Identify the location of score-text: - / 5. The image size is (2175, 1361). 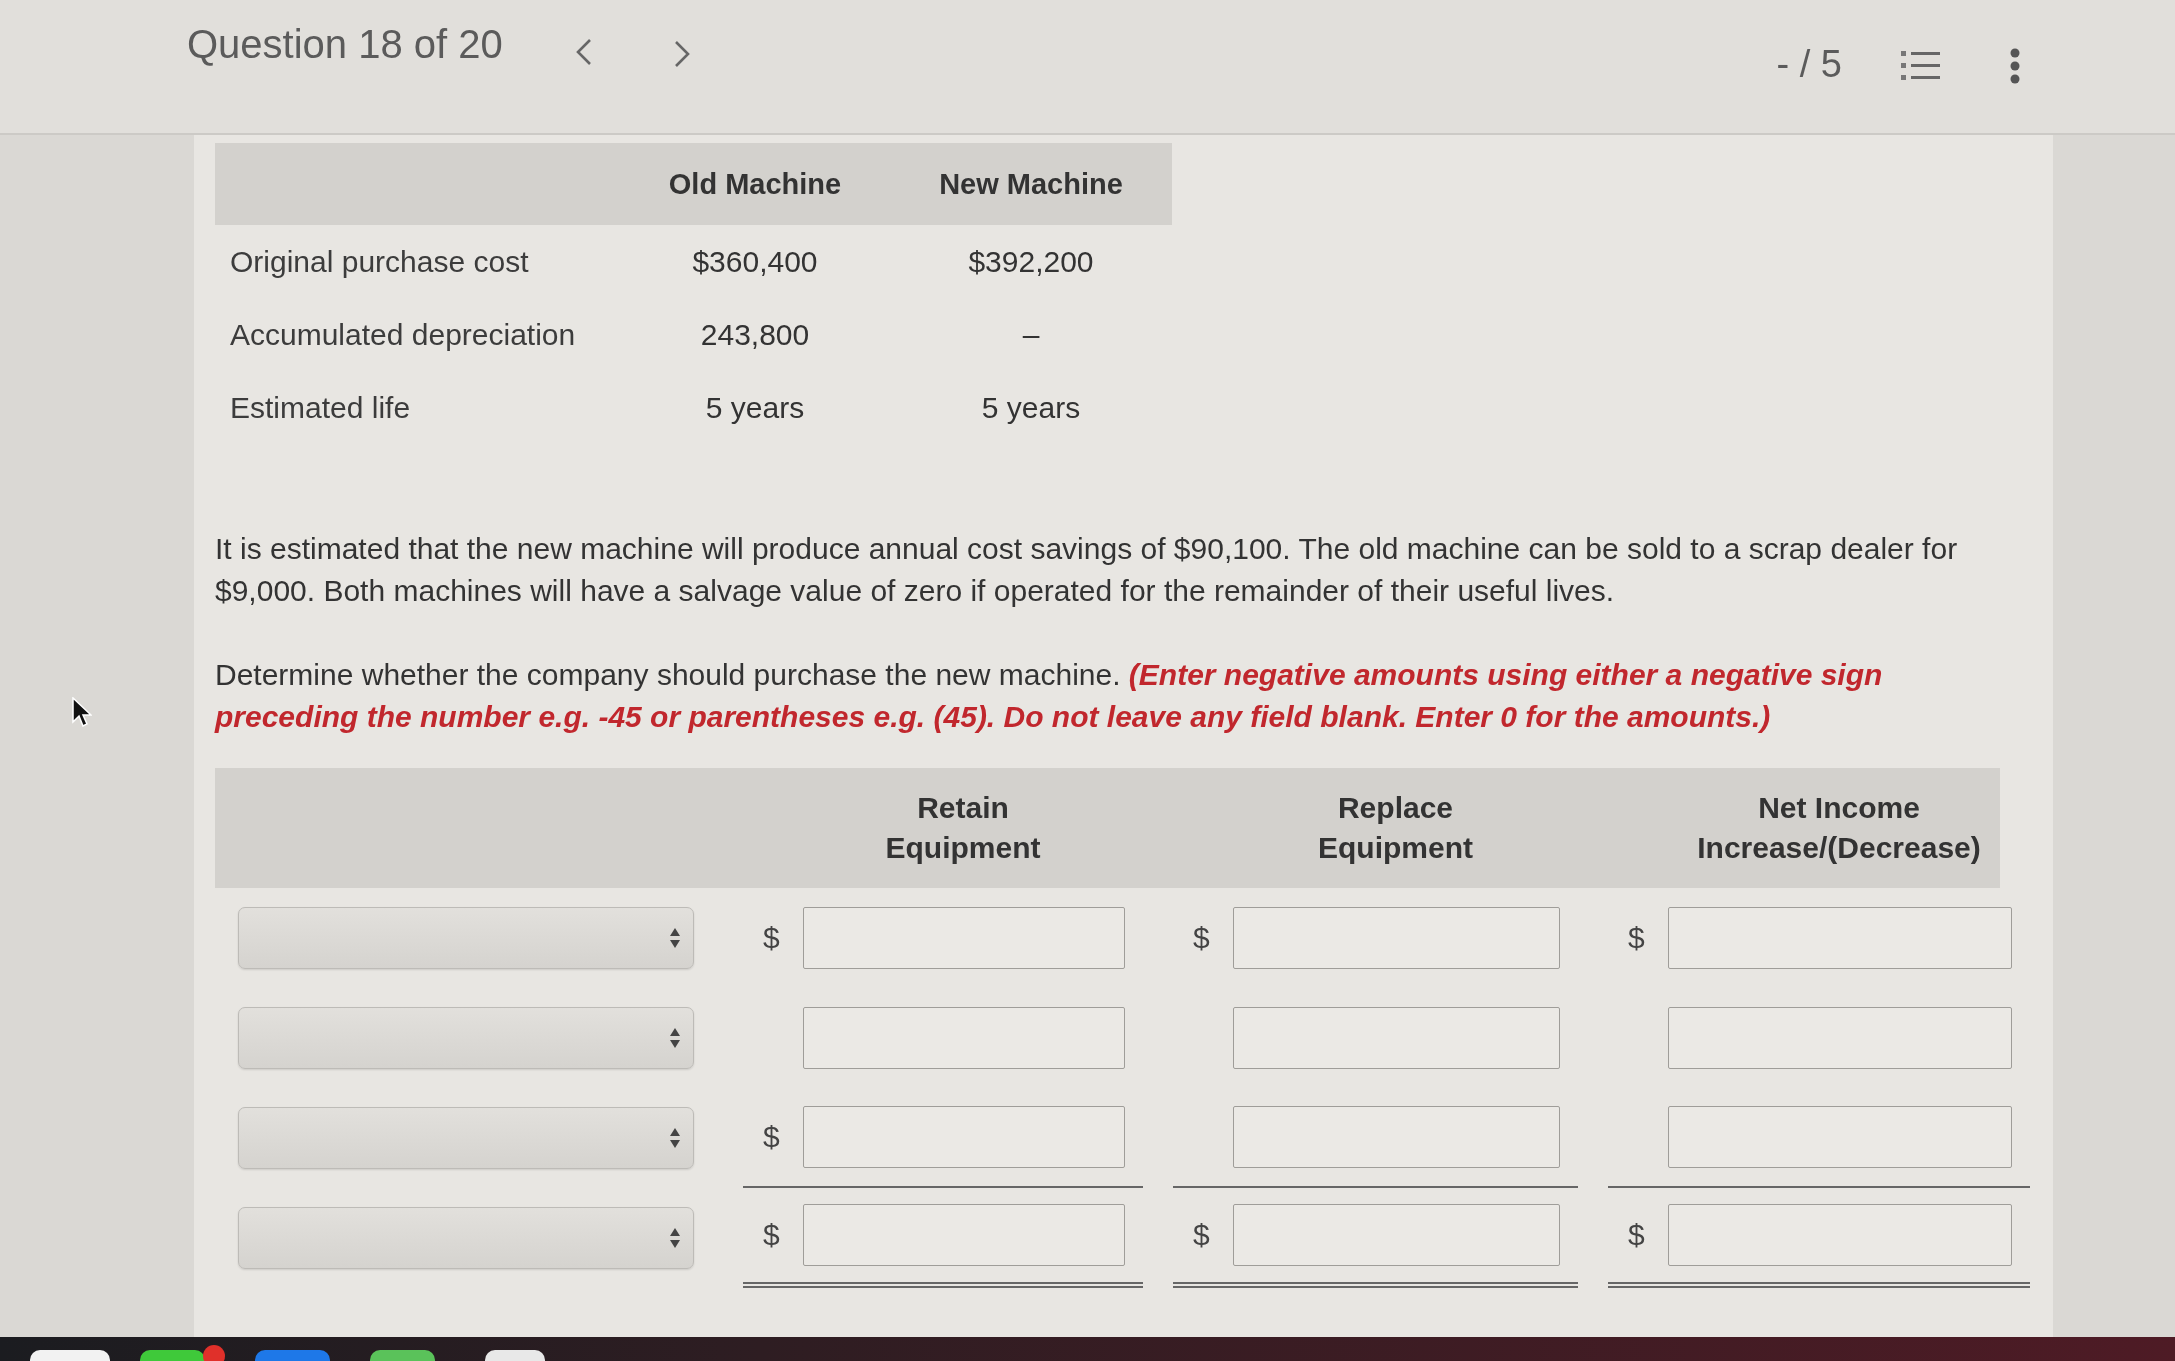
(1809, 64).